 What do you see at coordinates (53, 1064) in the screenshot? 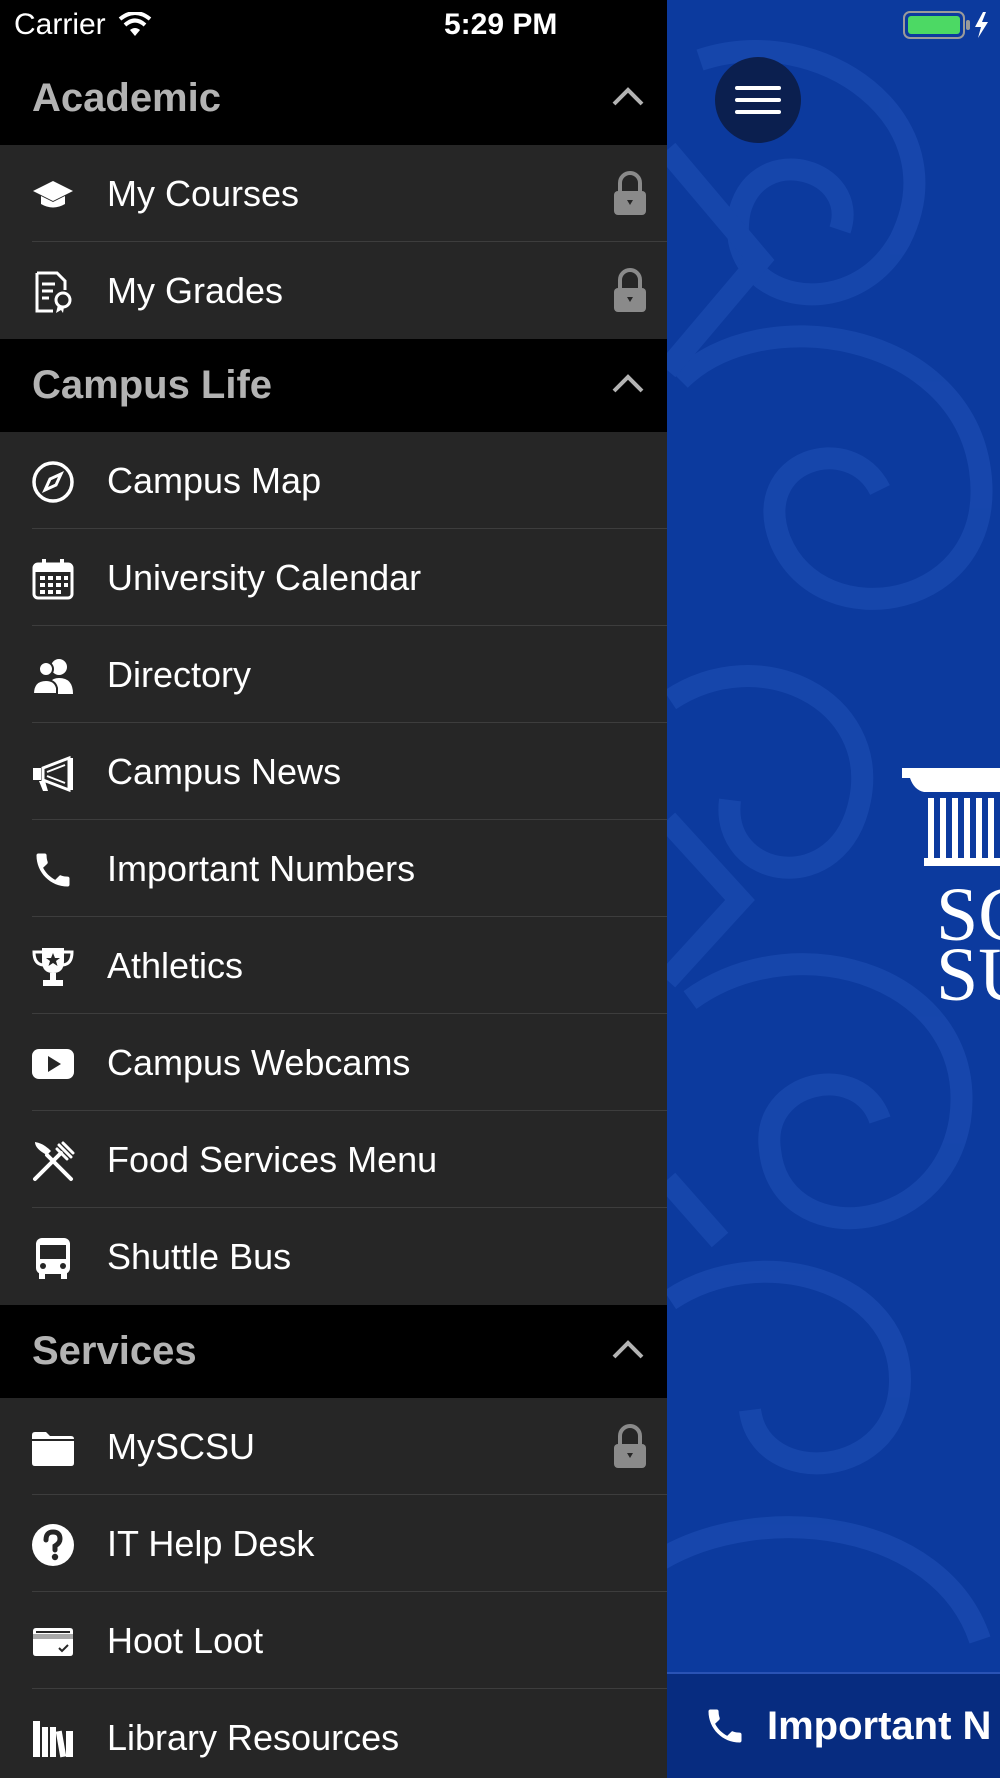
I see `play-video-icon` at bounding box center [53, 1064].